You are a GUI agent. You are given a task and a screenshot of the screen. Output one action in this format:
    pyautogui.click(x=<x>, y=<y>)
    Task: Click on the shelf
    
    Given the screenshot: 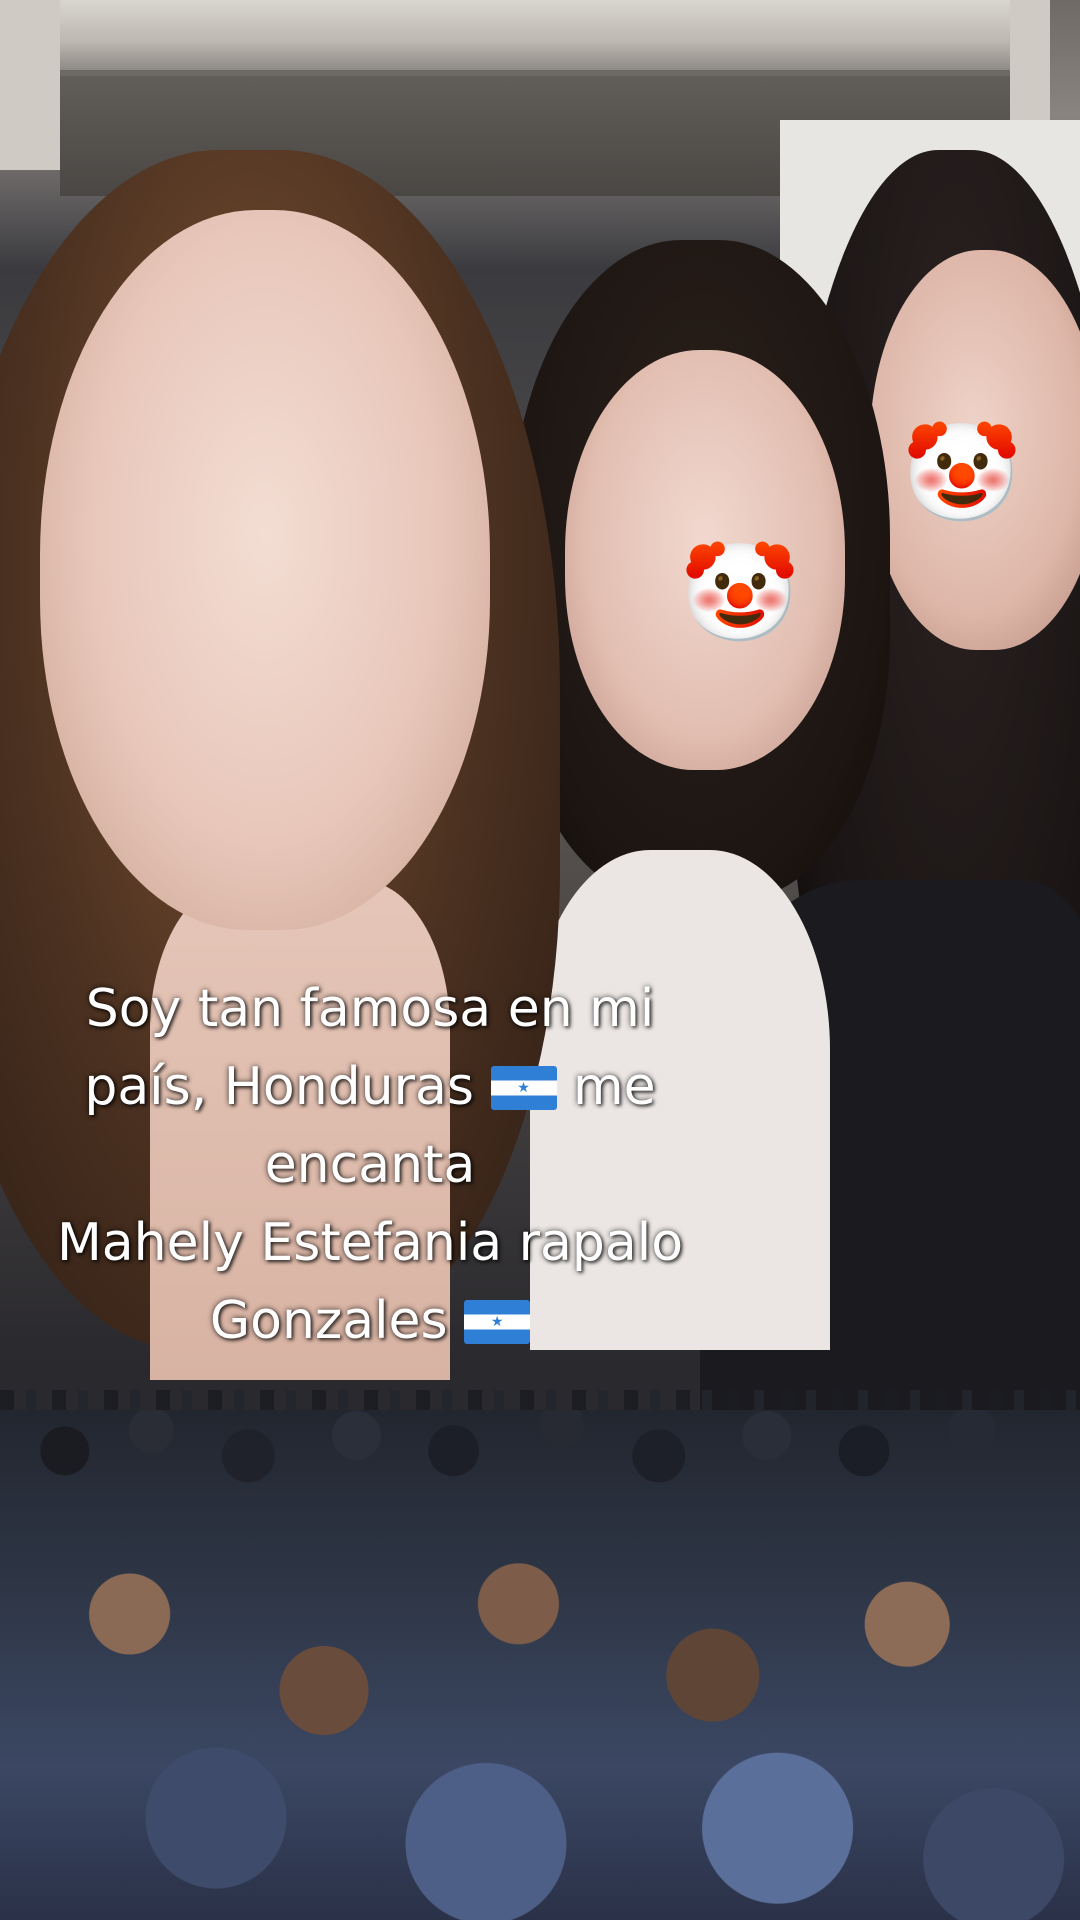 What is the action you would take?
    pyautogui.click(x=525, y=38)
    